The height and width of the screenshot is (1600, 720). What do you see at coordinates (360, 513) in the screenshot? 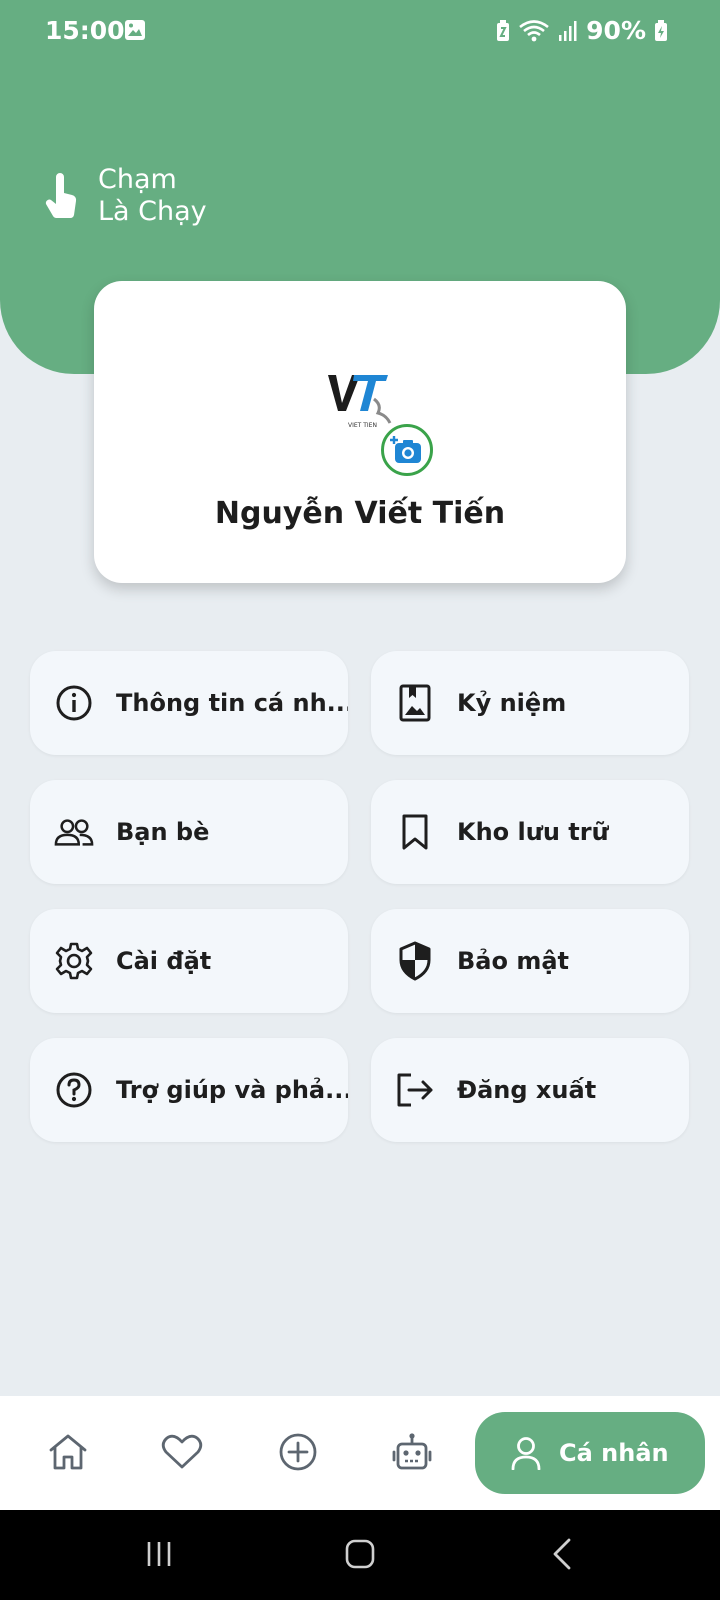
I see `profile-name: Nguyễn Viết Tiến` at bounding box center [360, 513].